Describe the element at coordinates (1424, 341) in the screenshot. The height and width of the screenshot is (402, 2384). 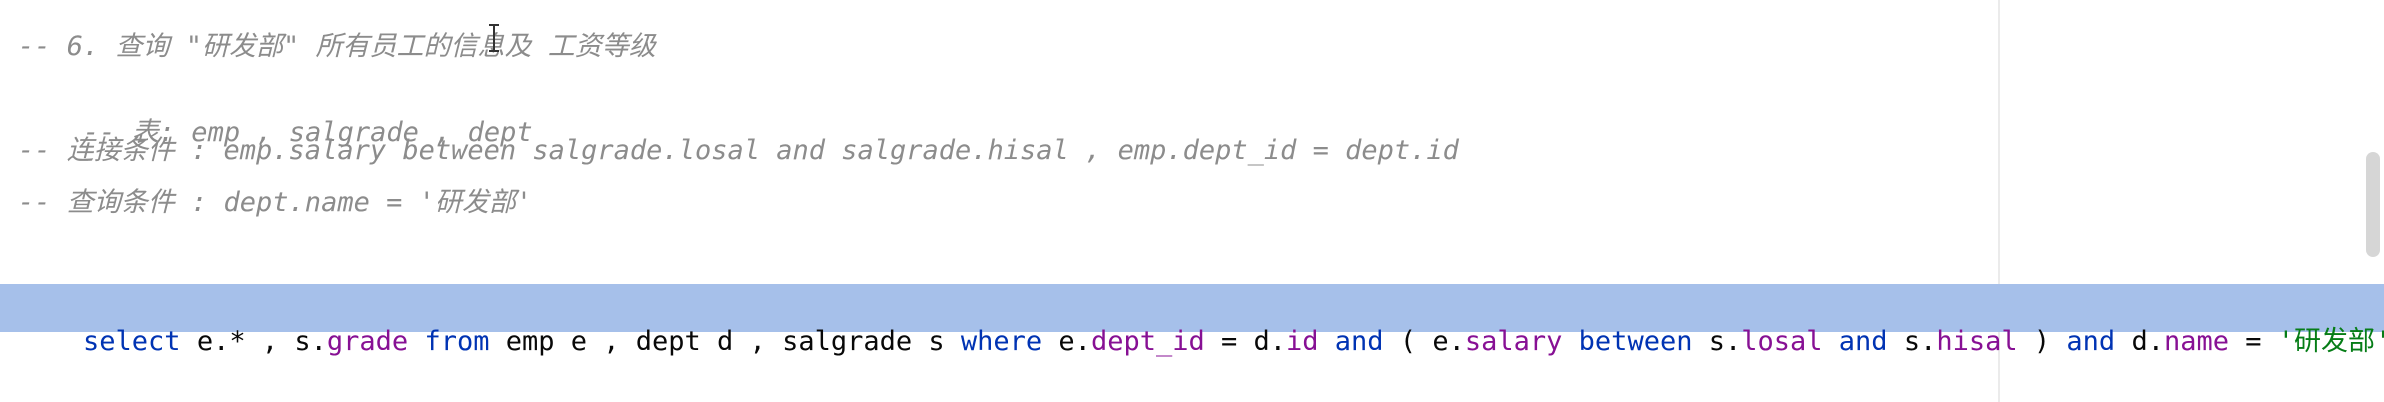
I see `sql-text: ( e.` at that location.